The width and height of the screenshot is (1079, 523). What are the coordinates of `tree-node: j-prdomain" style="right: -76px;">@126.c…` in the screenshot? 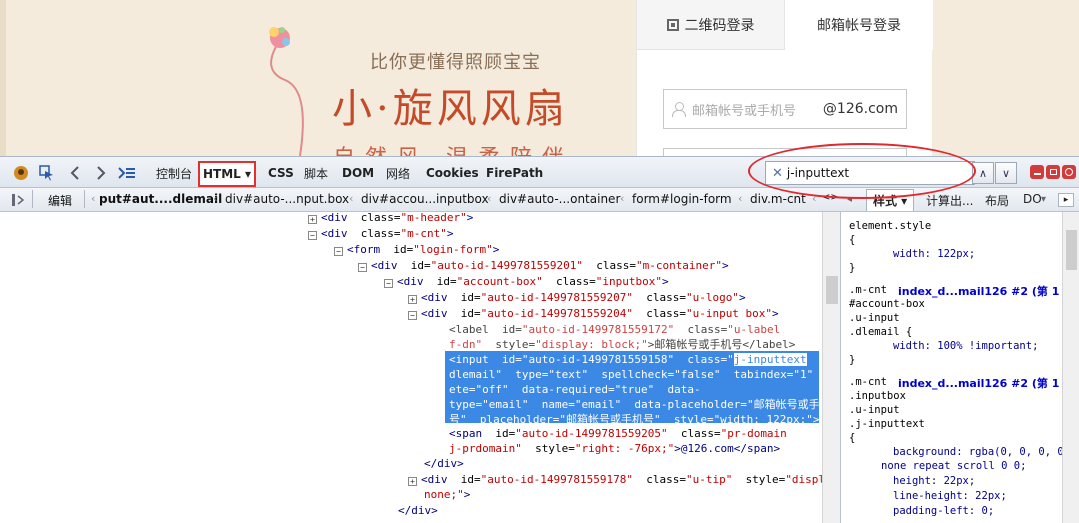 It's located at (614, 449).